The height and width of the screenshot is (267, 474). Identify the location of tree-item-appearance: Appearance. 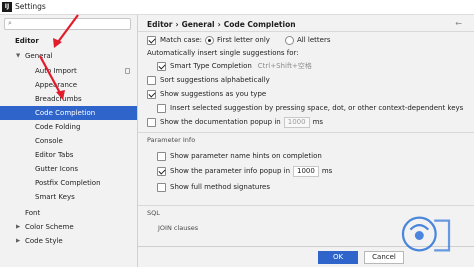
(68, 85).